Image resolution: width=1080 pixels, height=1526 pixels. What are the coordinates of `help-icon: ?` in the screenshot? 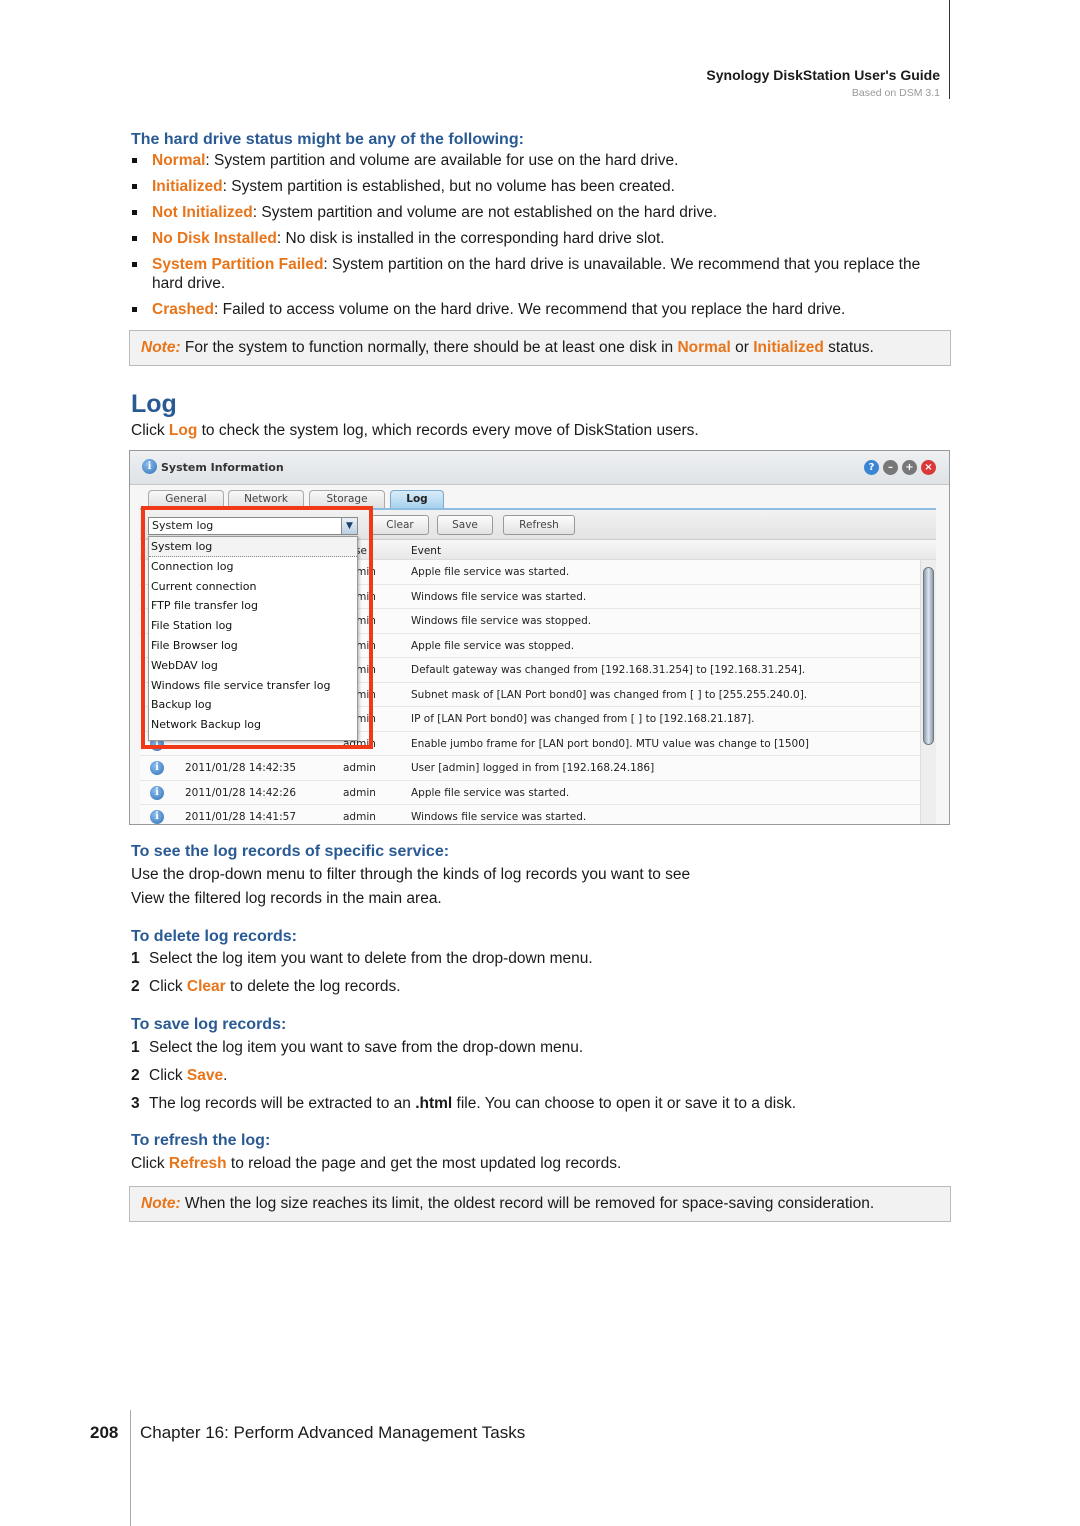 It's located at (871, 467).